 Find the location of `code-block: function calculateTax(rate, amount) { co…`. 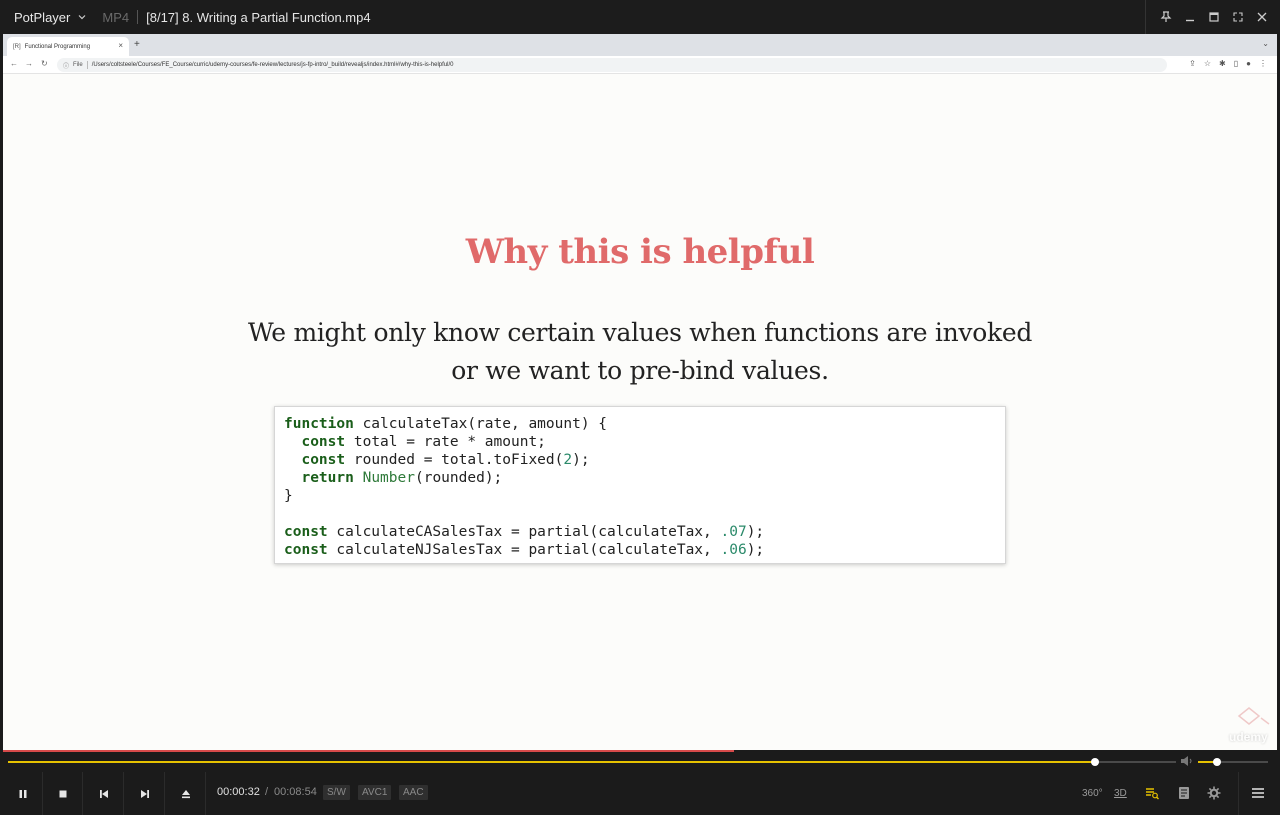

code-block: function calculateTax(rate, amount) { co… is located at coordinates (640, 485).